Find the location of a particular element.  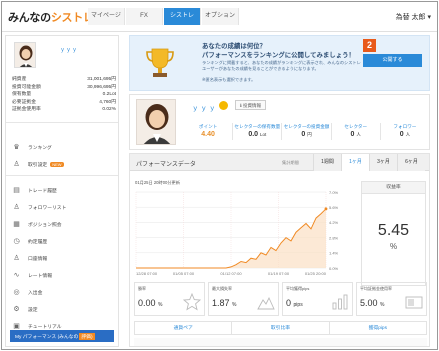

tab-1week: 1週間 is located at coordinates (327, 162).